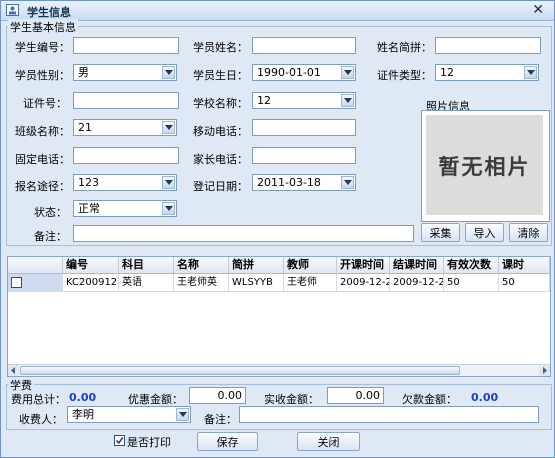 This screenshot has height=458, width=555. I want to click on cell-start-date: 2009-12-27, so click(363, 282).